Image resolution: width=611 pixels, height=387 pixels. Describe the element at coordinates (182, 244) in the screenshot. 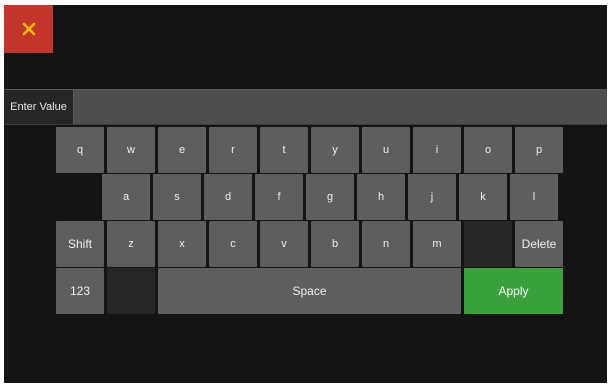

I see `key-x: x` at that location.